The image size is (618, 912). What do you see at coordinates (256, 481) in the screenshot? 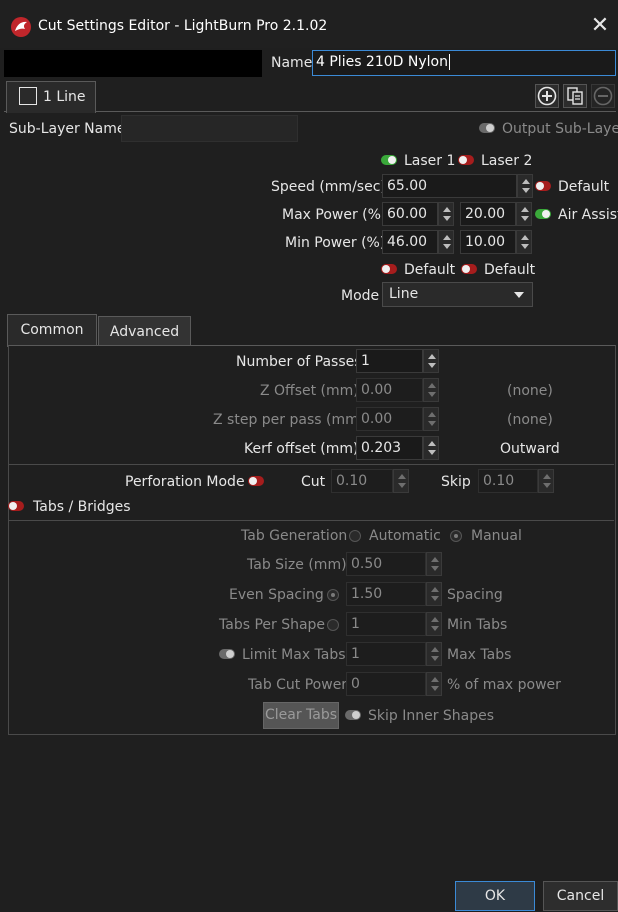
I see `perforation-toggle` at bounding box center [256, 481].